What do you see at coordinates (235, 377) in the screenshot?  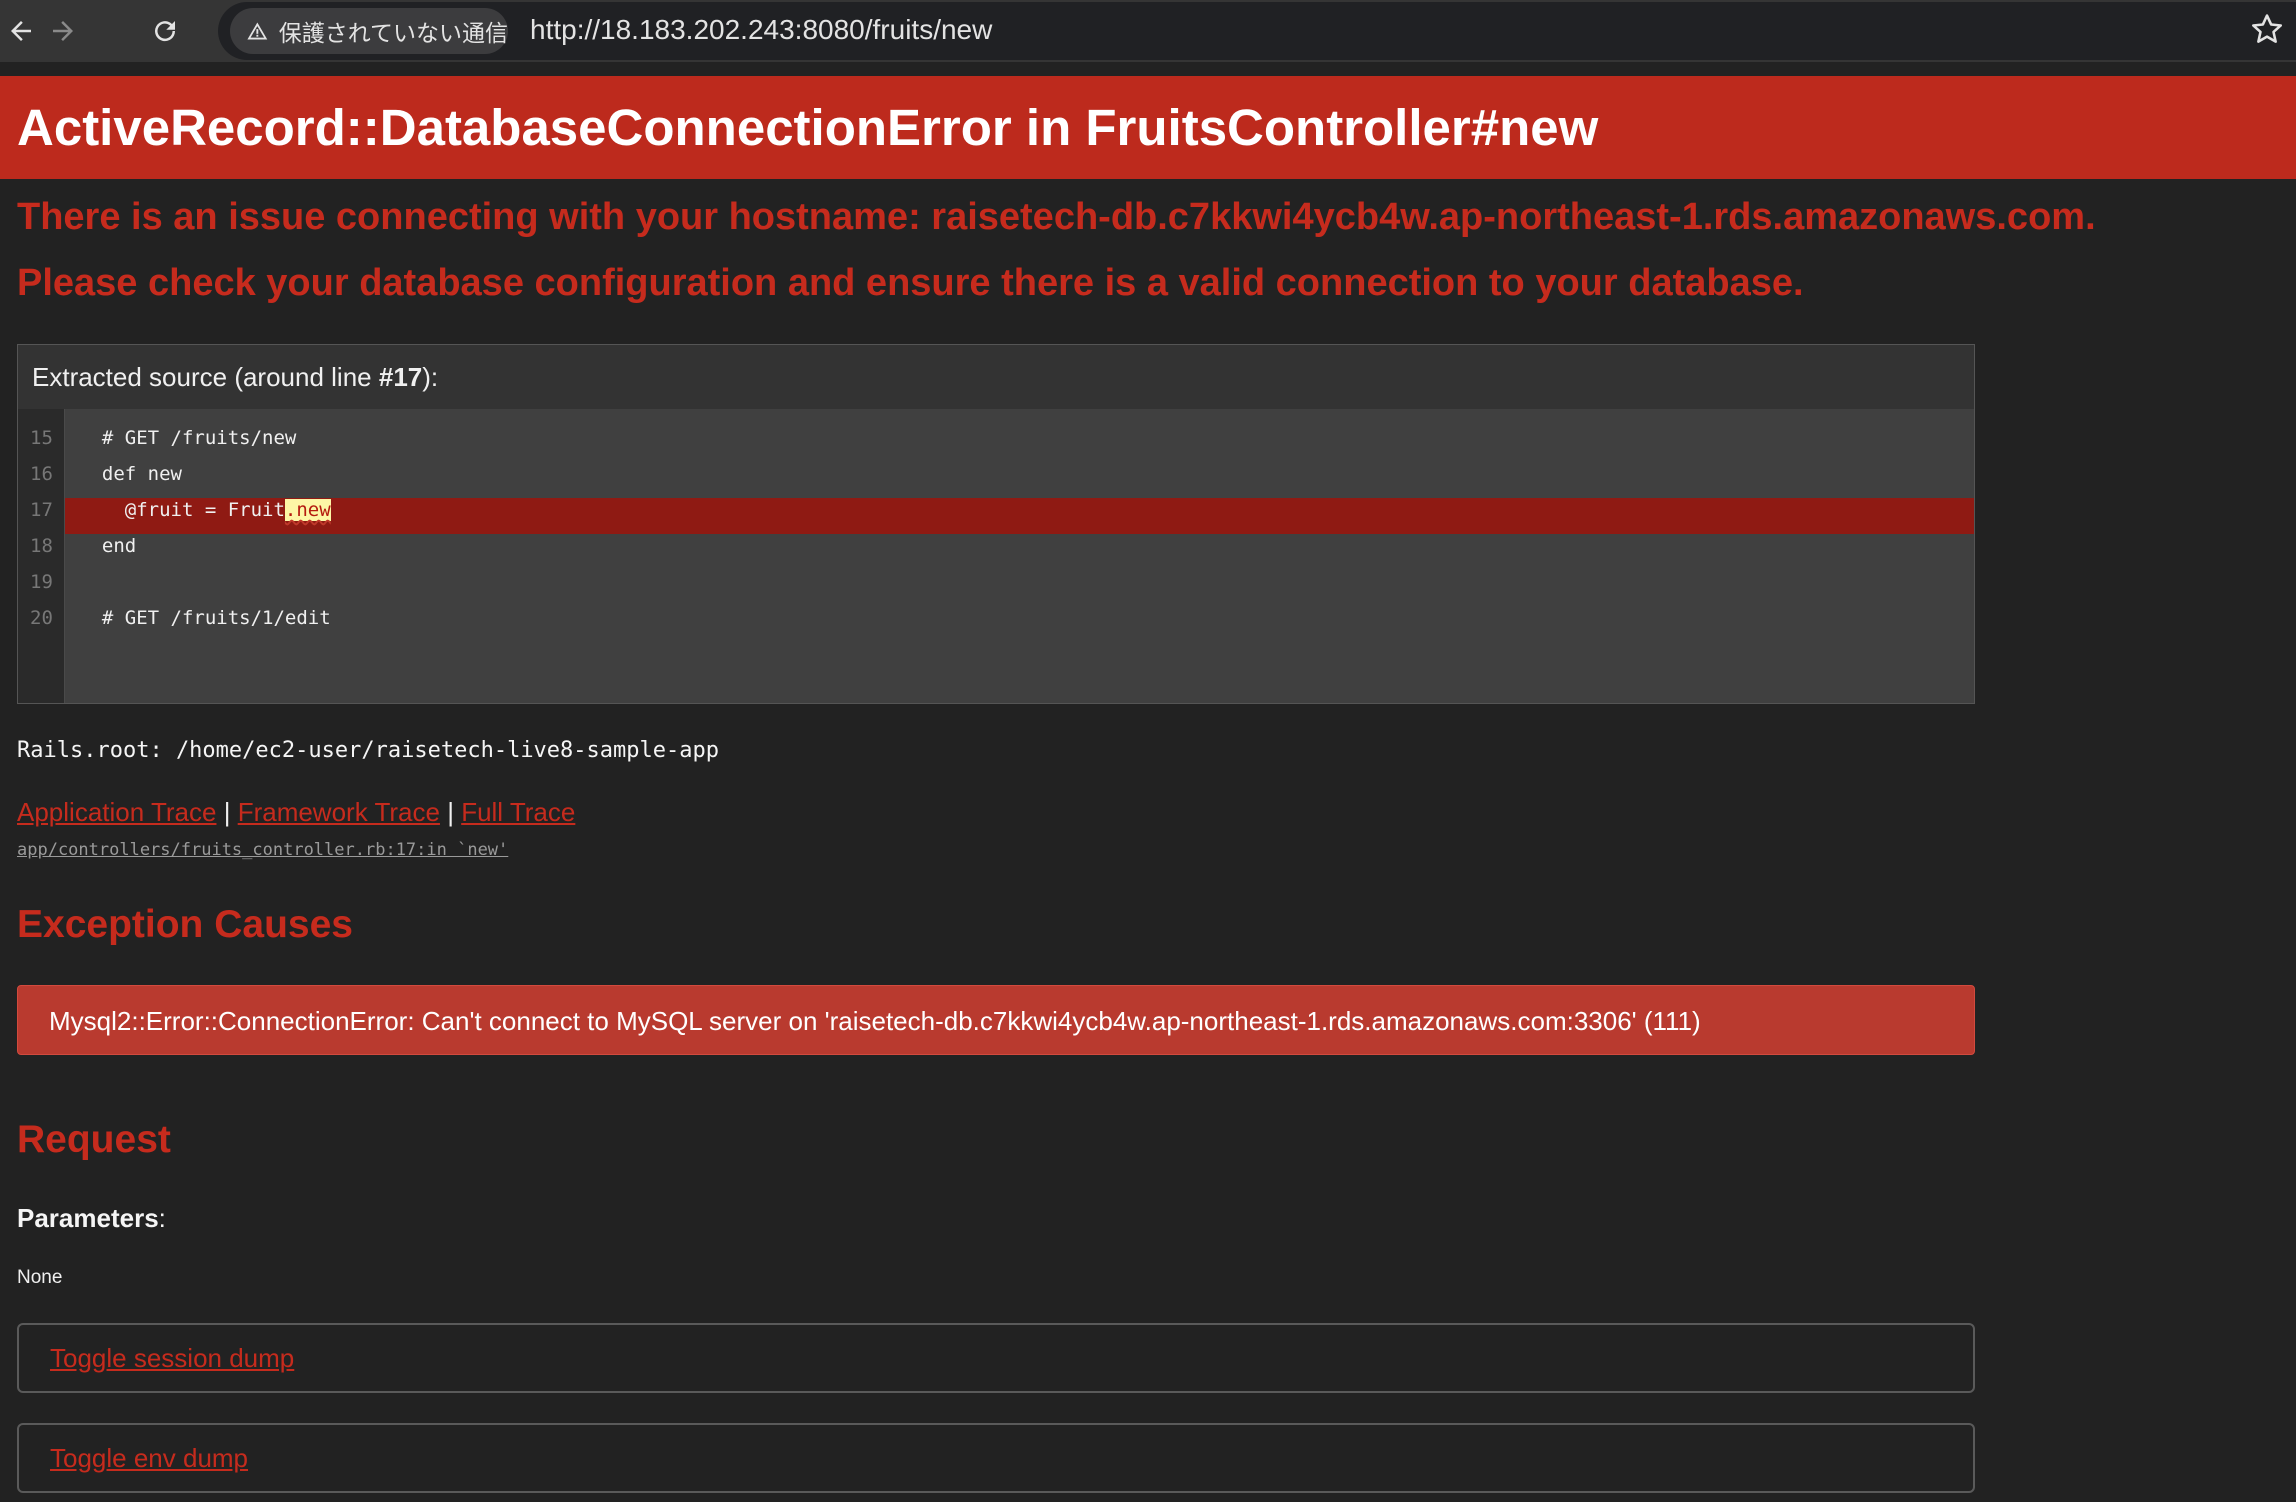 I see `source-caption: Extracted source (around line #17):` at bounding box center [235, 377].